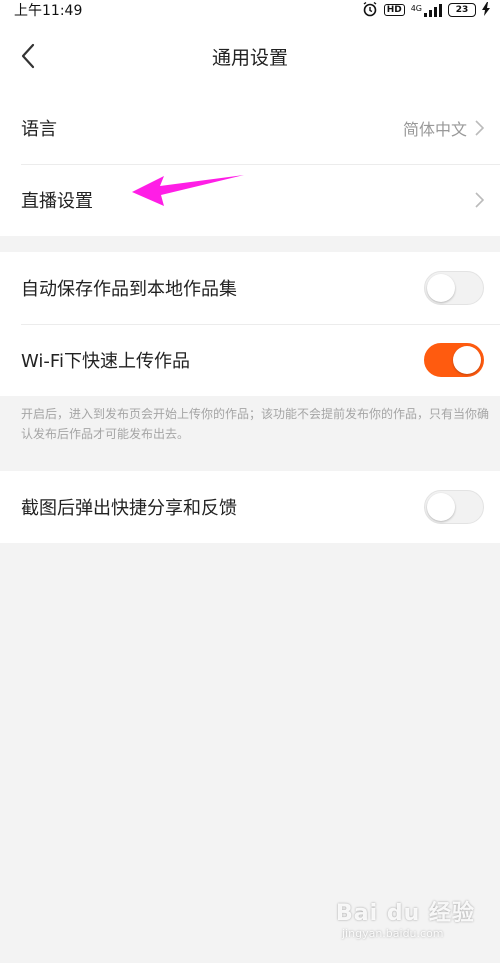 Image resolution: width=500 pixels, height=963 pixels. What do you see at coordinates (370, 10) in the screenshot?
I see `alarm-icon` at bounding box center [370, 10].